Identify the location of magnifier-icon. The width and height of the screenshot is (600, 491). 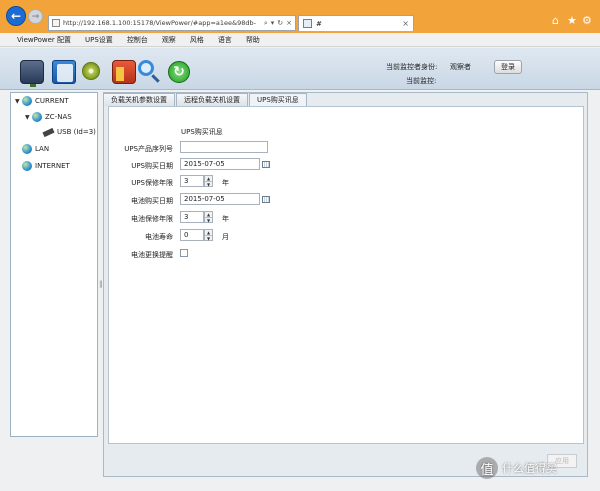
(146, 68).